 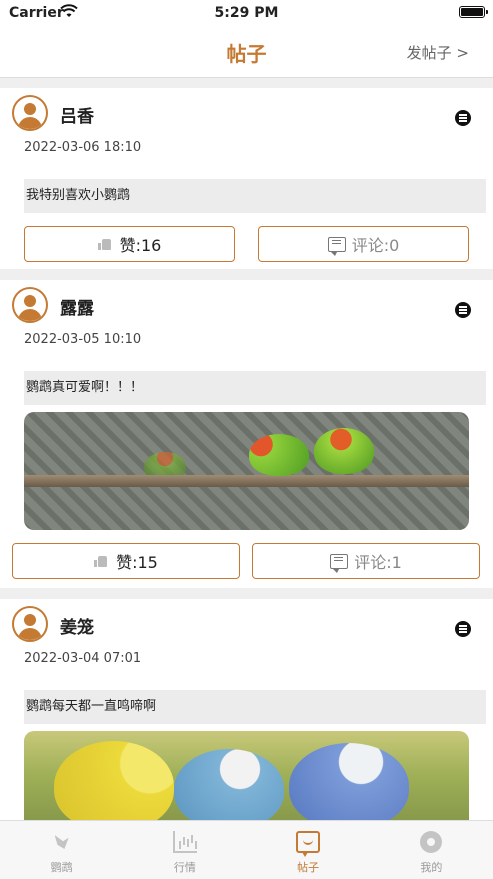 What do you see at coordinates (431, 842) in the screenshot?
I see `gear-icon` at bounding box center [431, 842].